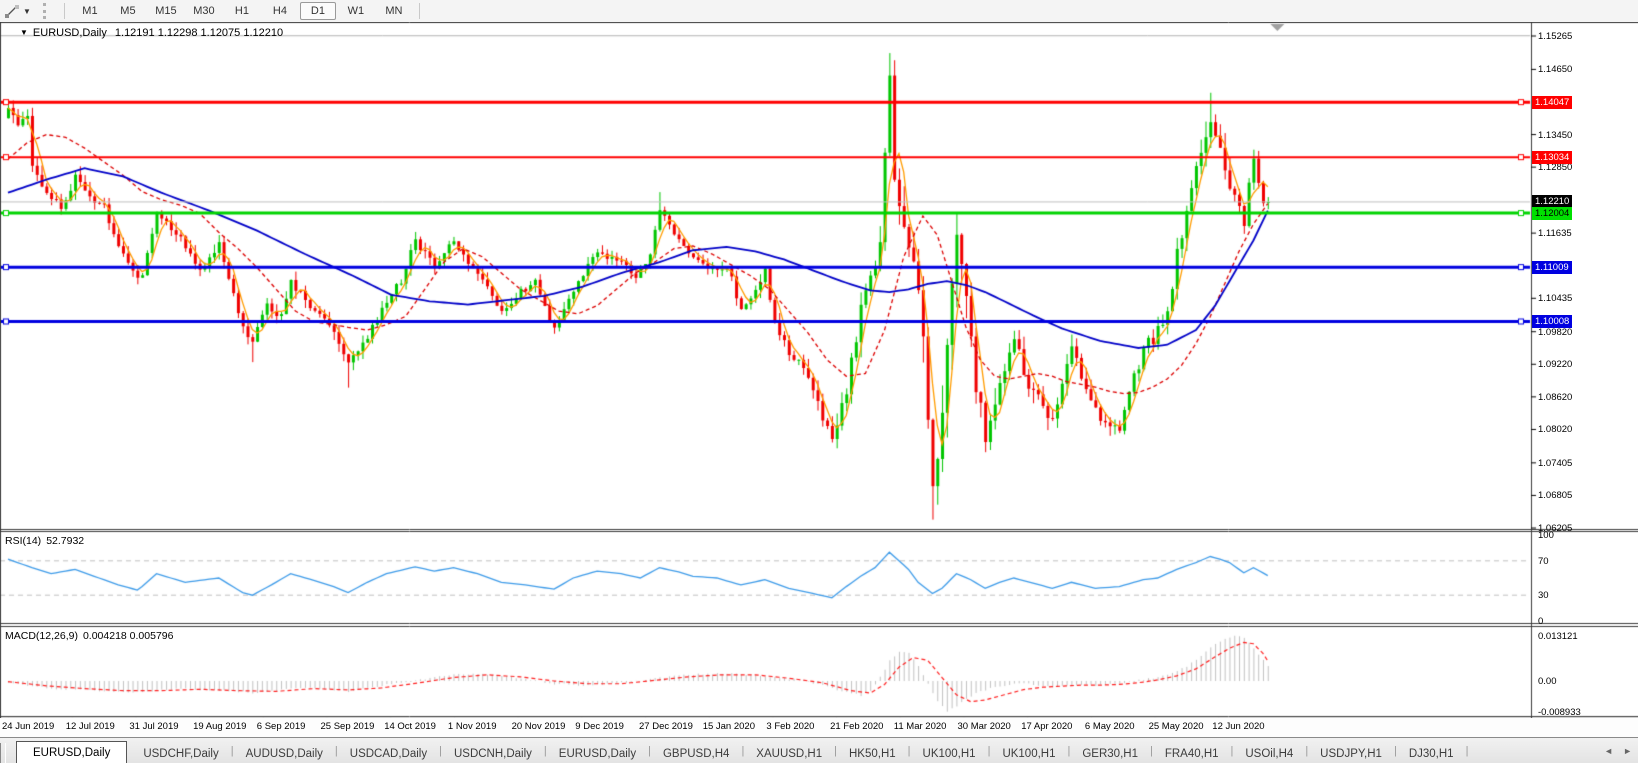 The height and width of the screenshot is (763, 1638). Describe the element at coordinates (1552, 102) in the screenshot. I see `price-line-badge: 1.14047` at that location.